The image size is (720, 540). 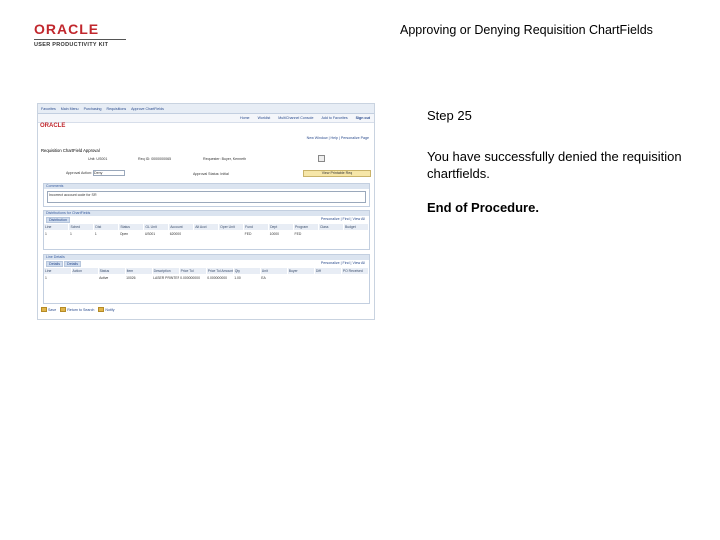 What do you see at coordinates (70, 150) in the screenshot?
I see `page-title: Requisition ChartField Approval` at bounding box center [70, 150].